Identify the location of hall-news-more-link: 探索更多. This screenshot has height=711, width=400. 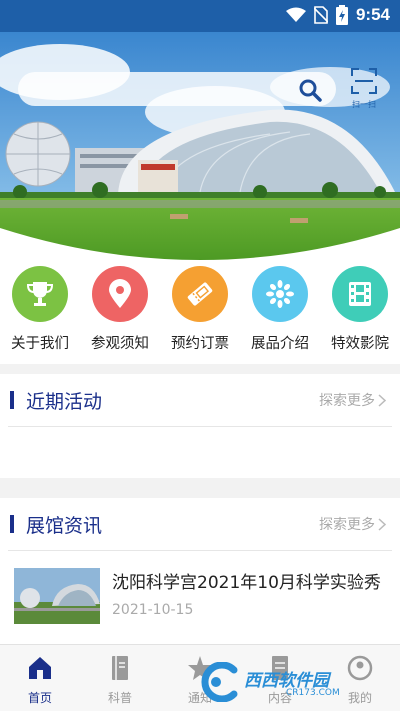
(352, 524).